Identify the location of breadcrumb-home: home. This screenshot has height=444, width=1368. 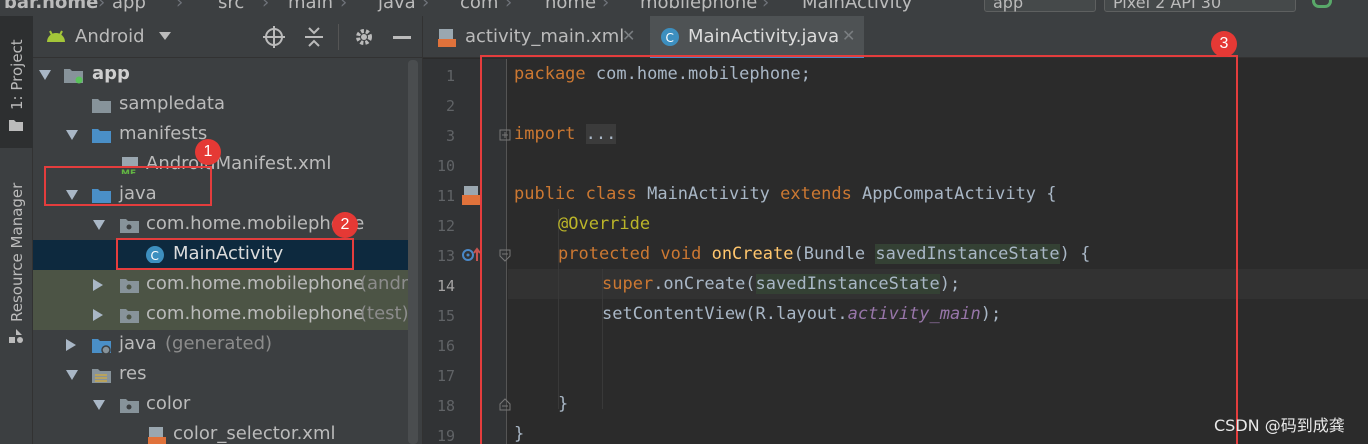
(570, 6).